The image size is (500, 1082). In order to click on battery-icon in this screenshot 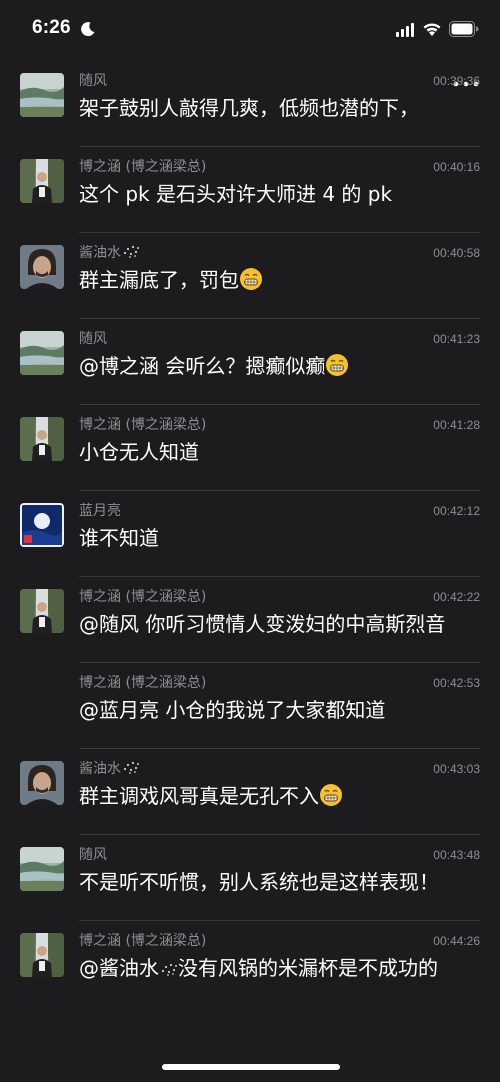, I will do `click(464, 29)`.